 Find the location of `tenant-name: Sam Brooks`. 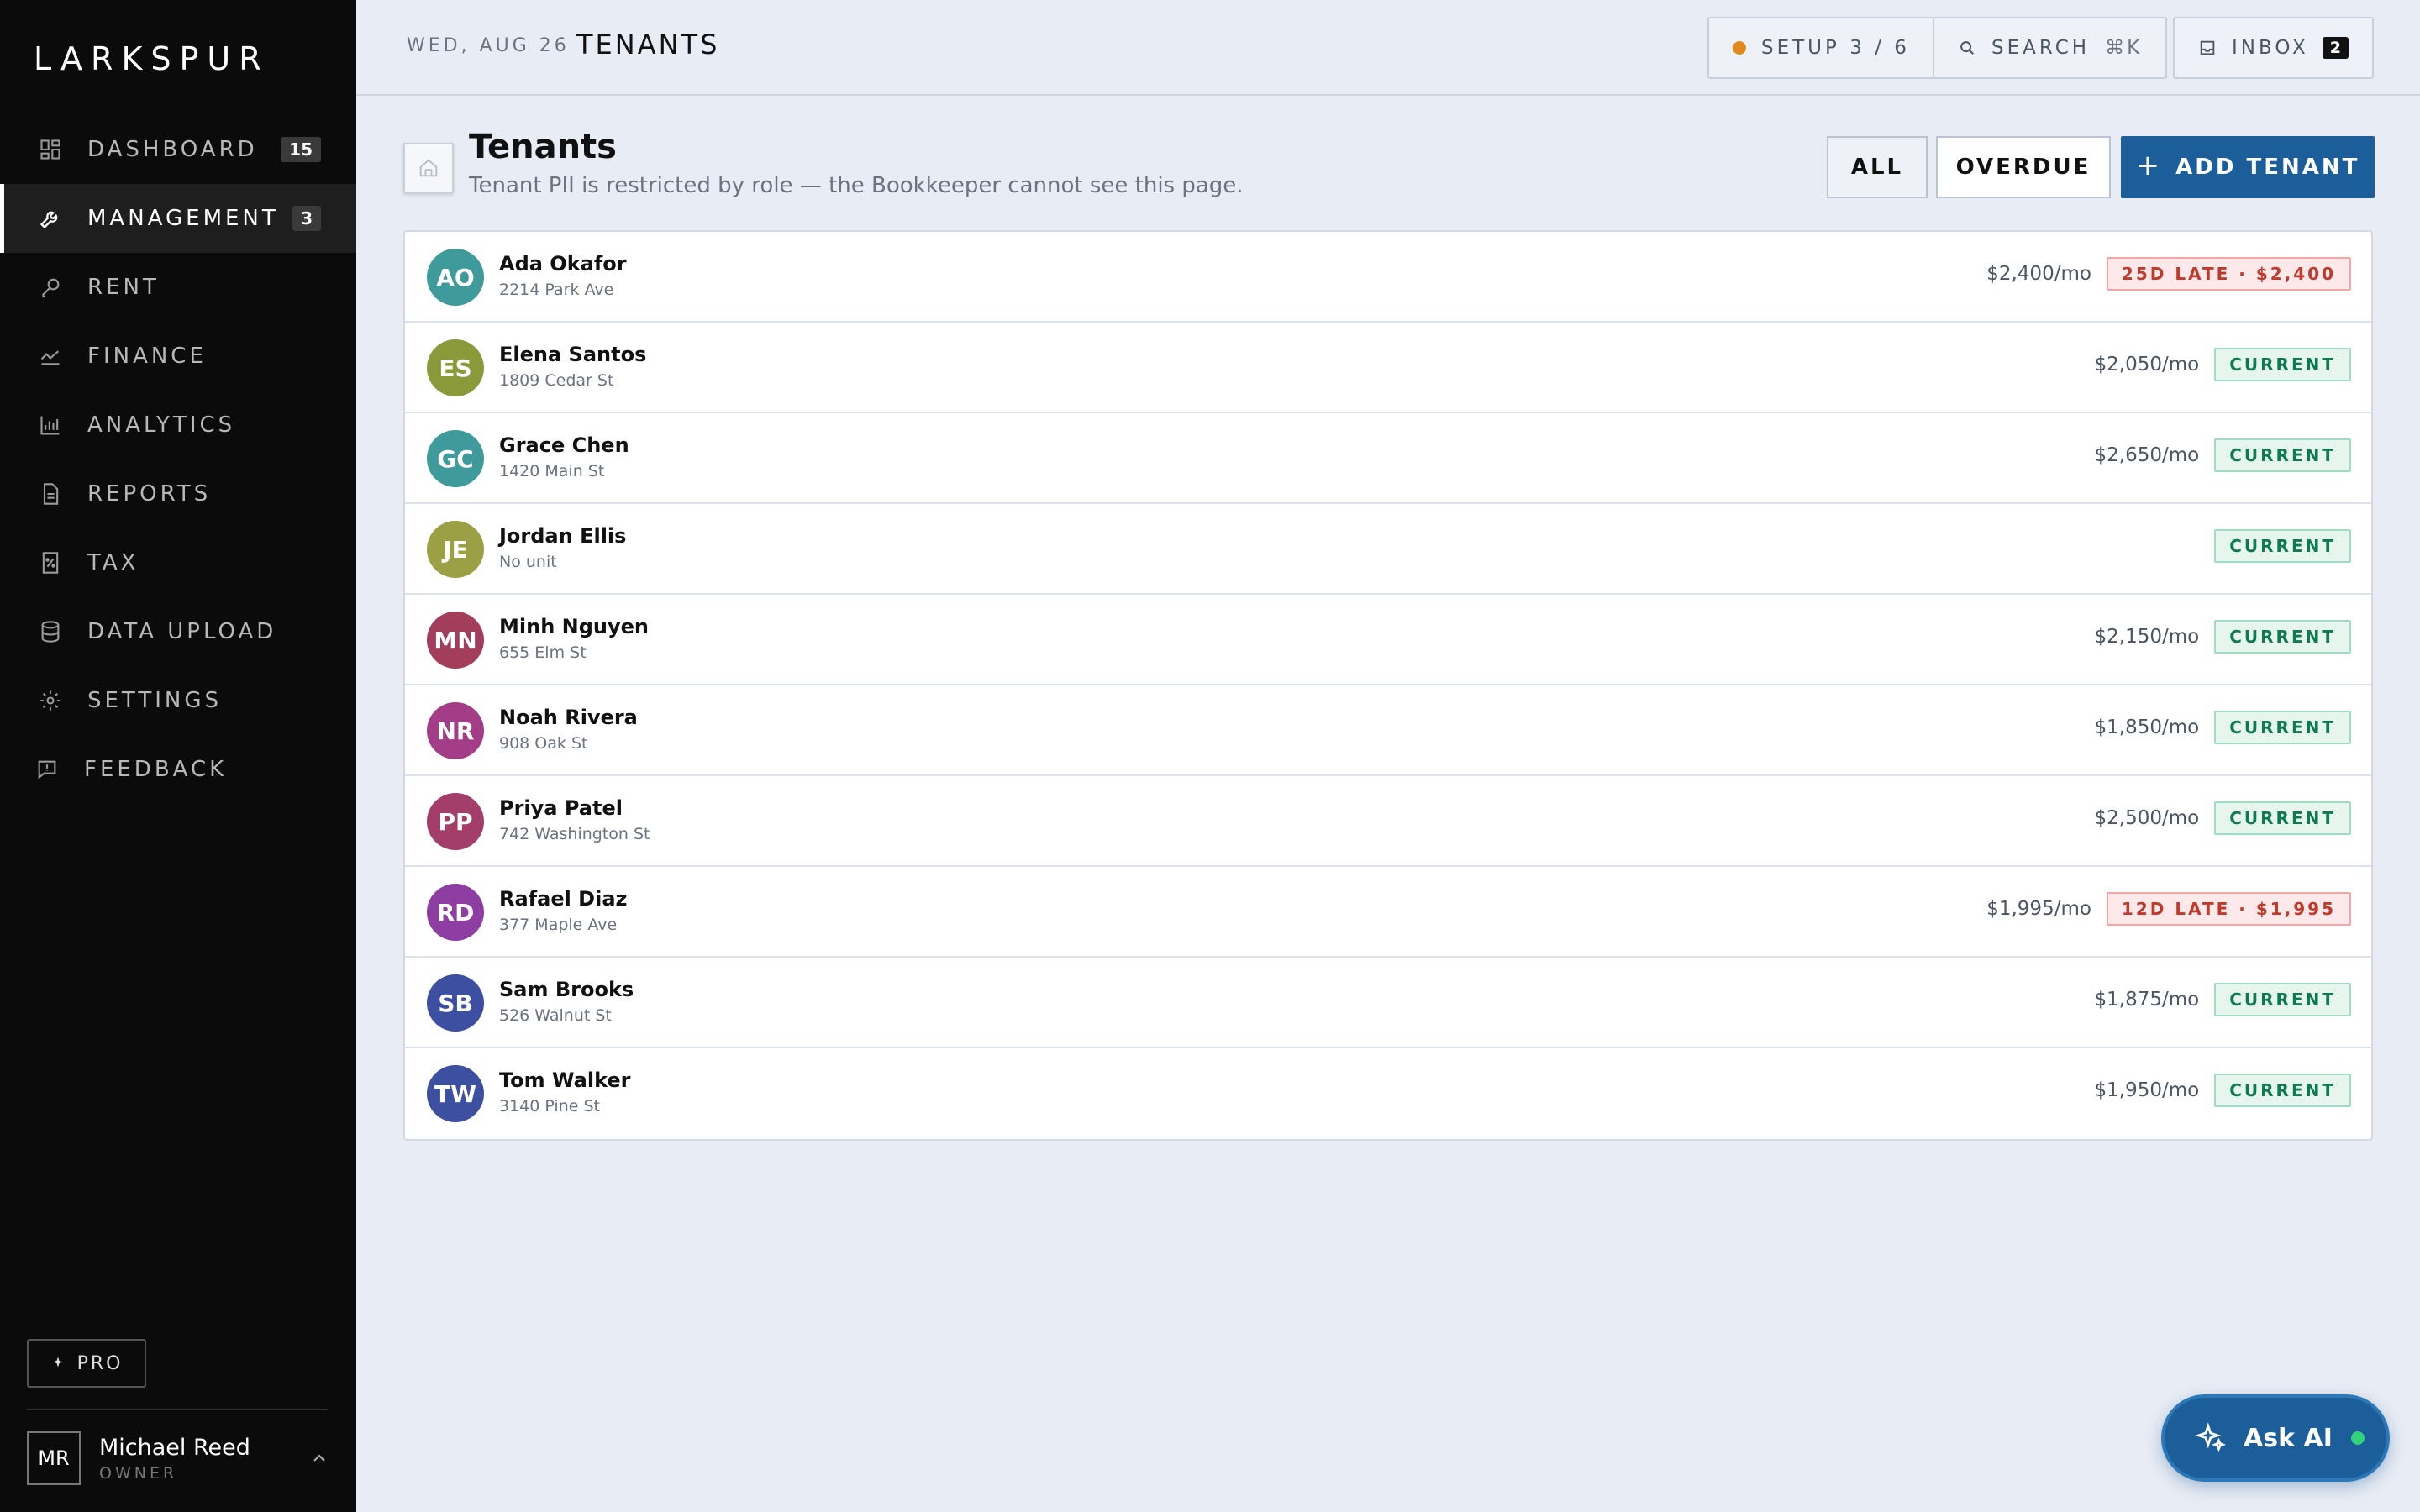

tenant-name: Sam Brooks is located at coordinates (567, 989).